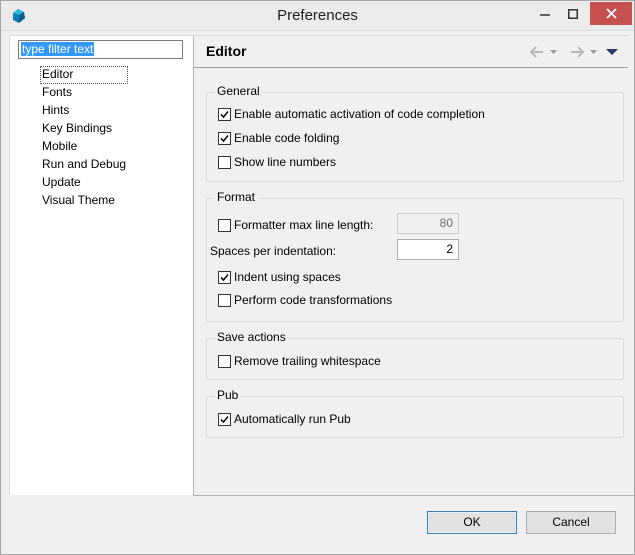 The height and width of the screenshot is (555, 635). I want to click on auto-run-pub-checkbox, so click(224, 419).